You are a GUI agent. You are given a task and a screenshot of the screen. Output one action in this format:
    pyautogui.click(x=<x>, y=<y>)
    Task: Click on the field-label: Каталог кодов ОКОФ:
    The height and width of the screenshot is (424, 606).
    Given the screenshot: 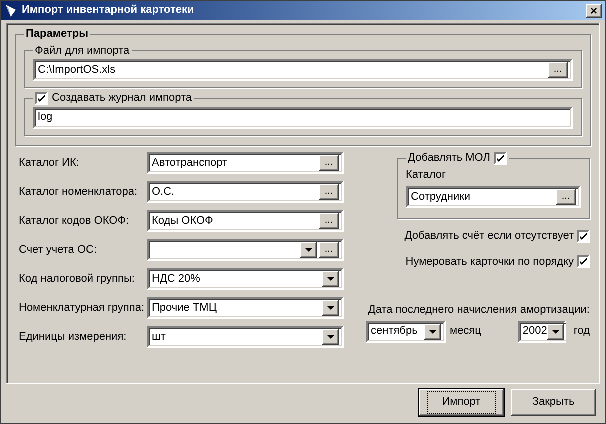 What is the action you would take?
    pyautogui.click(x=74, y=221)
    